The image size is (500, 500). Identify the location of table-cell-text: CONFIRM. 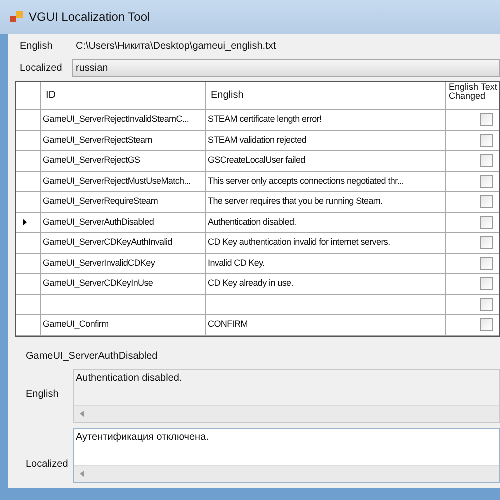
(228, 324).